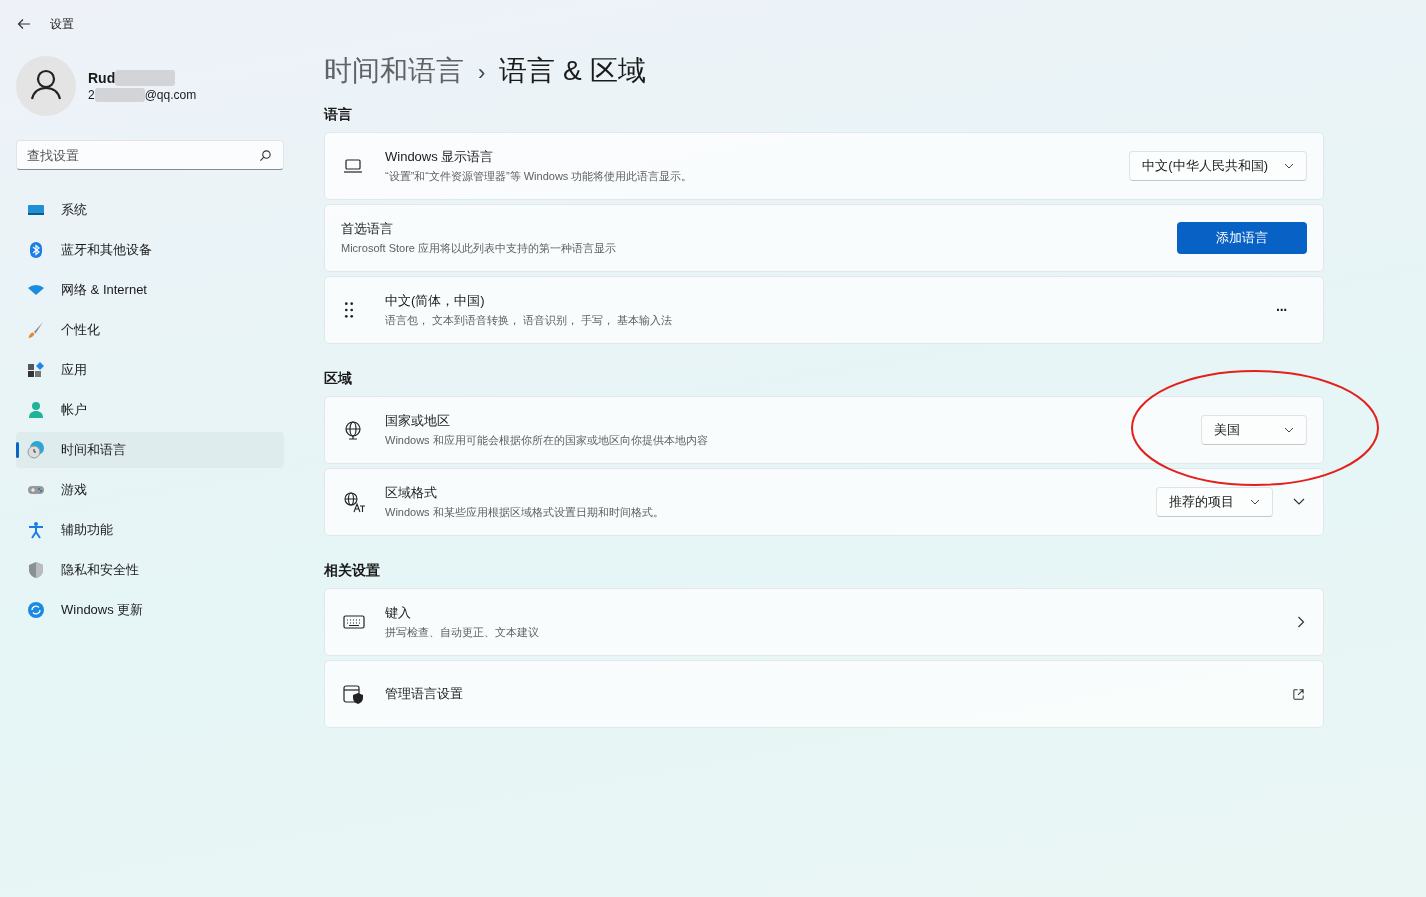 The width and height of the screenshot is (1426, 897). What do you see at coordinates (1299, 502) in the screenshot?
I see `expand-chevron-icon` at bounding box center [1299, 502].